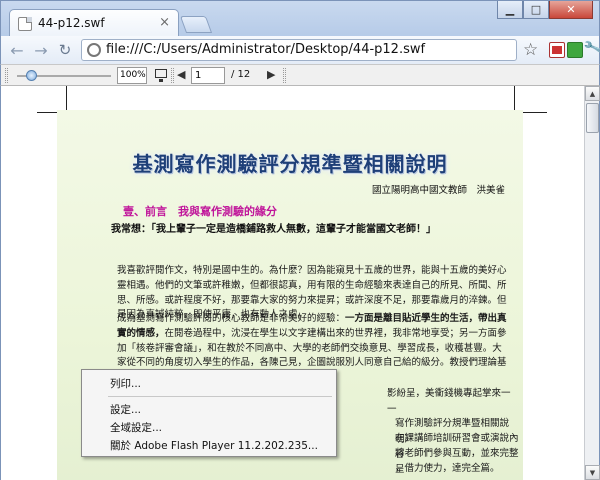 The width and height of the screenshot is (600, 480). What do you see at coordinates (196, 24) in the screenshot?
I see `new-tab-button` at bounding box center [196, 24].